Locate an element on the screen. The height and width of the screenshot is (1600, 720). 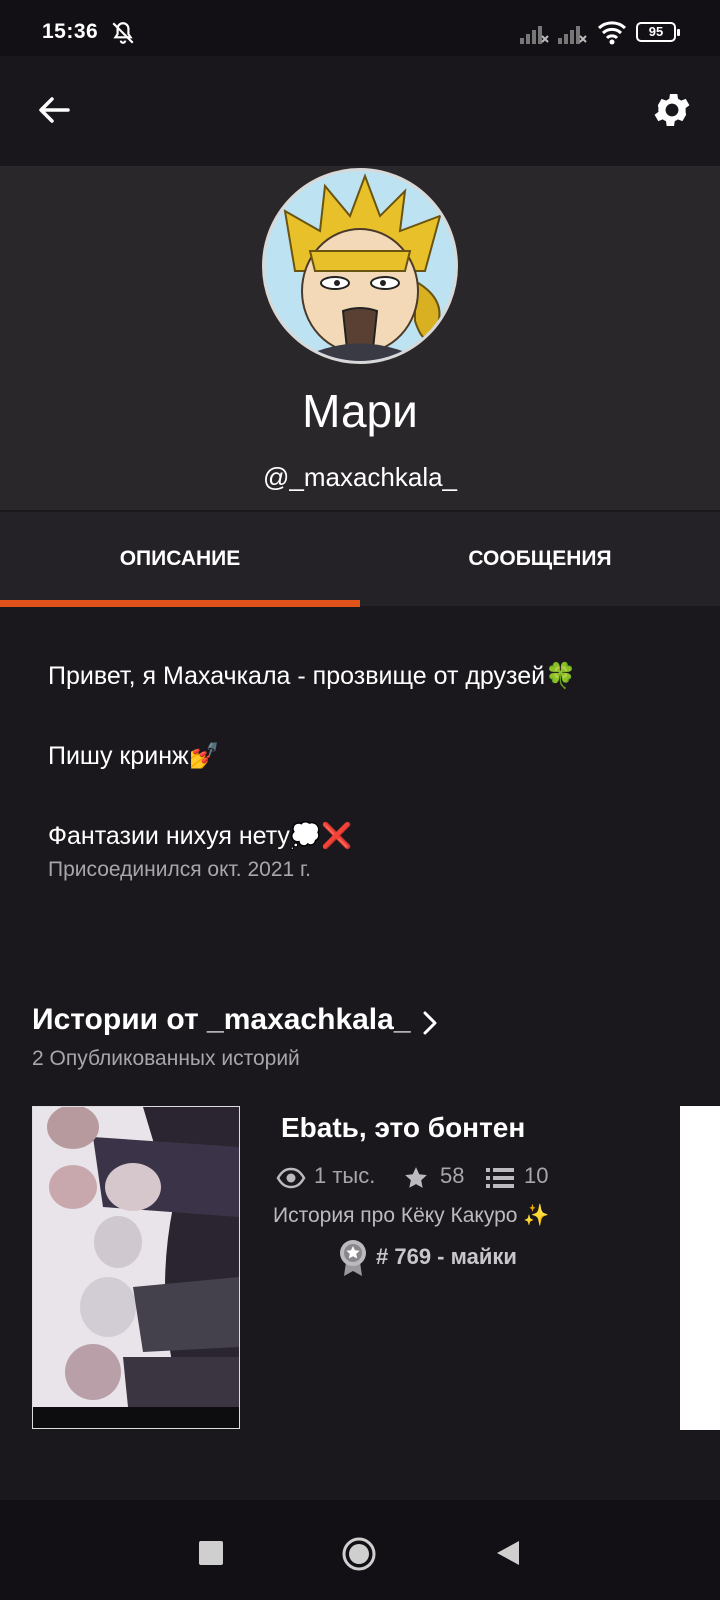
gear-icon is located at coordinates (672, 112).